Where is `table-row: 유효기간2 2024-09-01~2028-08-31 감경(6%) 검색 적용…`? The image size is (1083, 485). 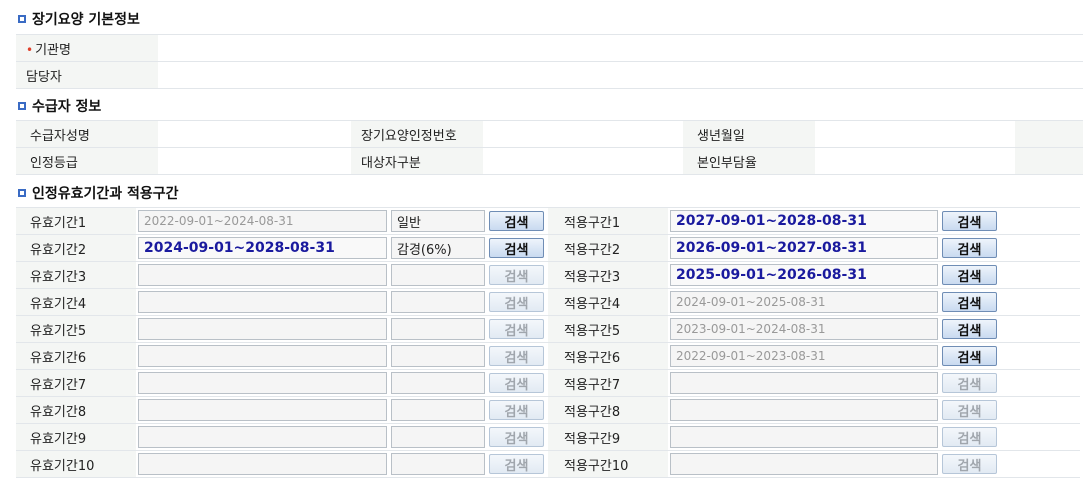 table-row: 유효기간2 2024-09-01~2028-08-31 감경(6%) 검색 적용… is located at coordinates (548, 248).